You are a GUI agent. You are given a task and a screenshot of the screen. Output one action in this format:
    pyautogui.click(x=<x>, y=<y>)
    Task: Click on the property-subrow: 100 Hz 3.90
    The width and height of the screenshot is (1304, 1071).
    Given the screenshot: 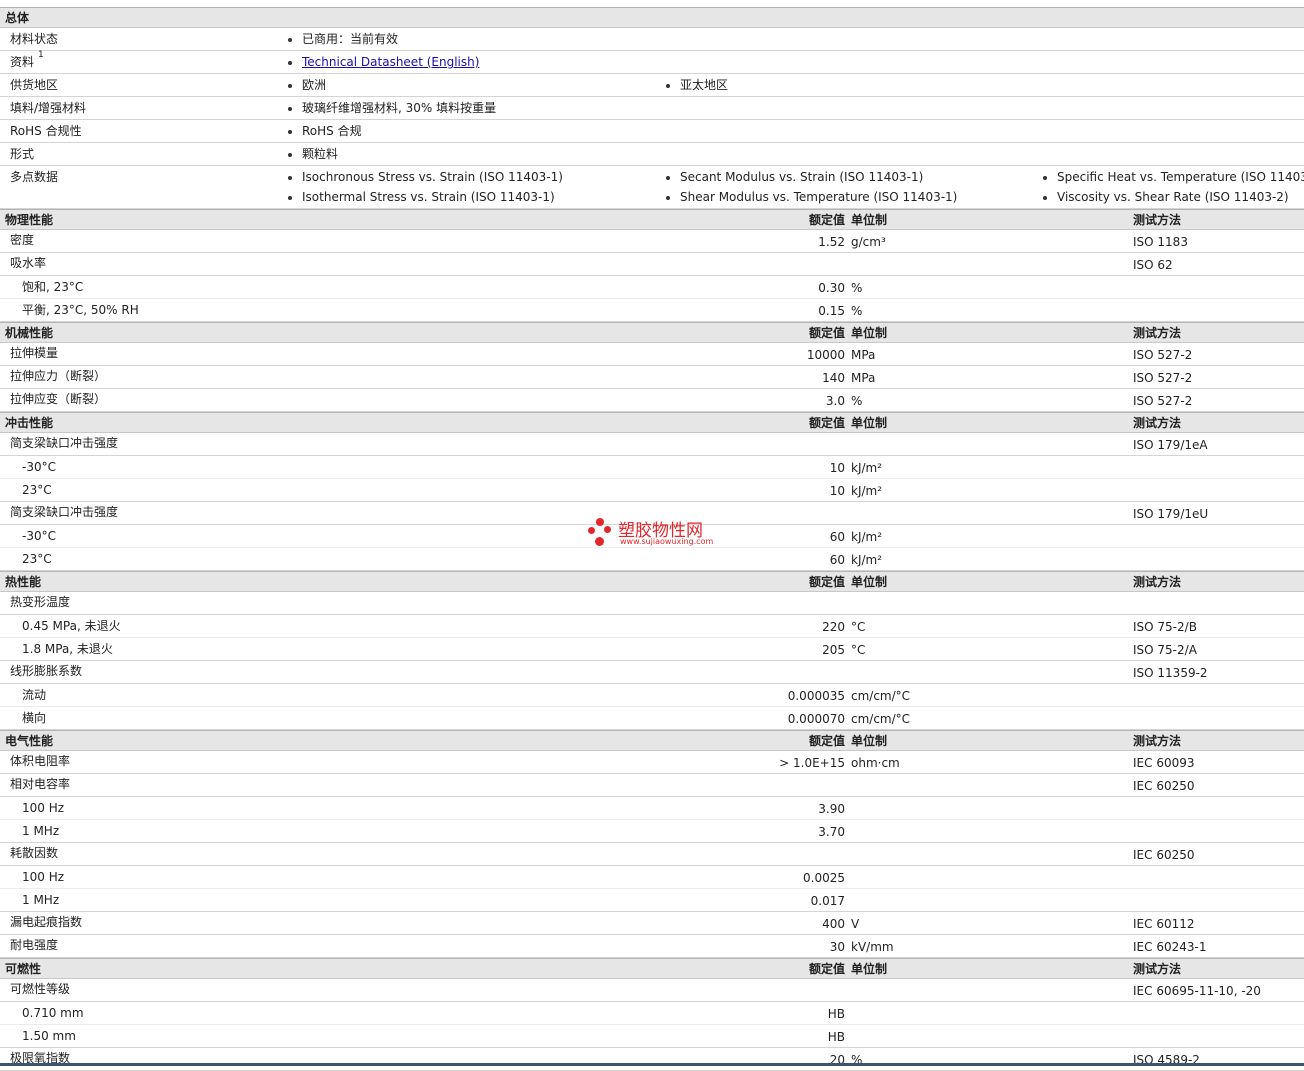 What is the action you would take?
    pyautogui.click(x=652, y=808)
    